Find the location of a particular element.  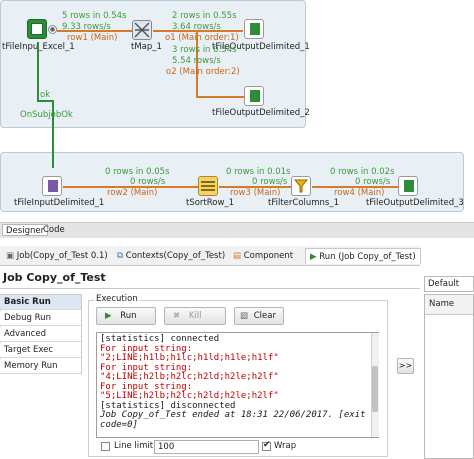

tmap-icon is located at coordinates (142, 30).